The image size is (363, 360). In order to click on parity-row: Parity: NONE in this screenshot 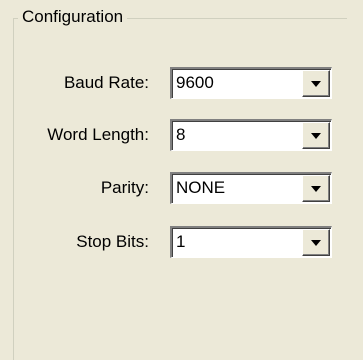, I will do `click(181, 188)`.